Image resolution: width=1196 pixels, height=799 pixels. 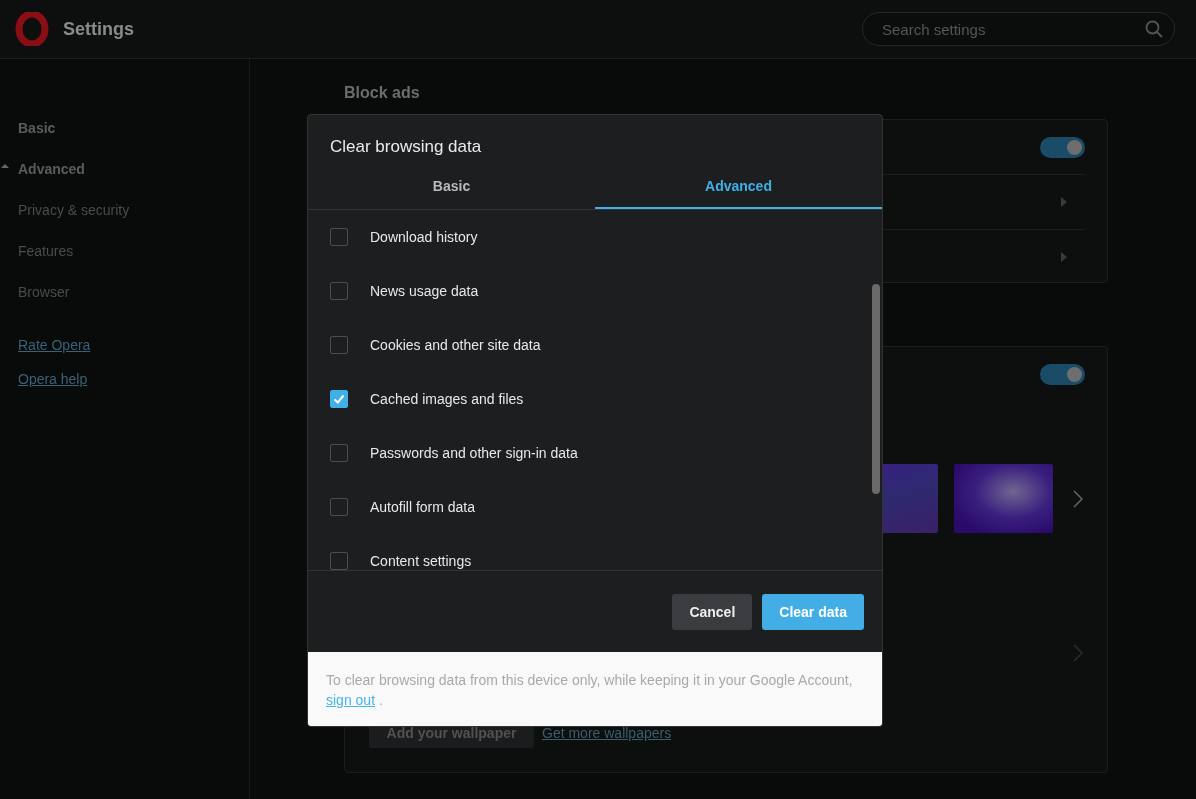 I want to click on sign-out-link: sign out, so click(x=351, y=700).